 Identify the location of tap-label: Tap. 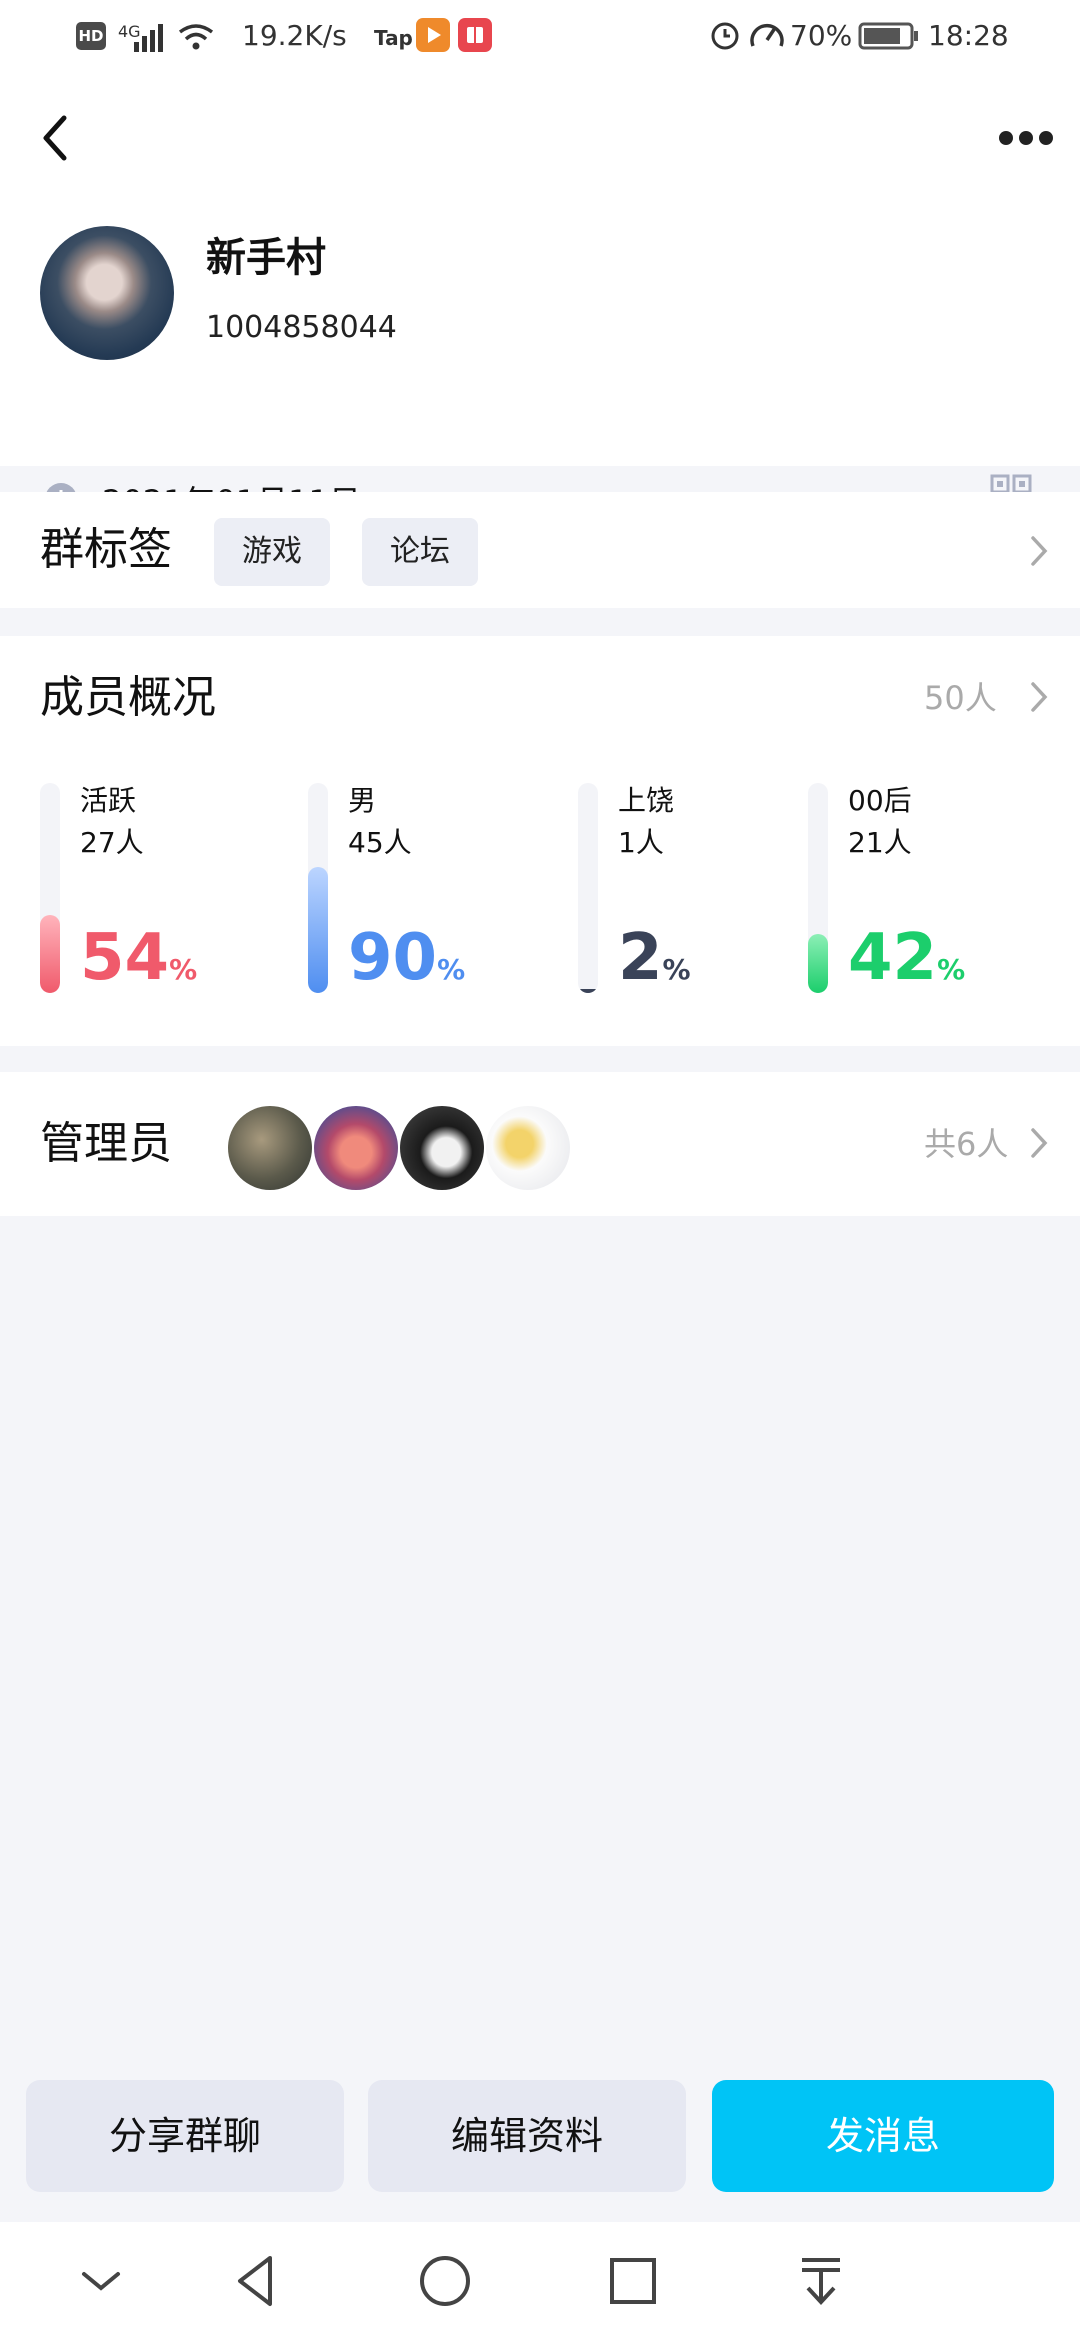
(393, 38).